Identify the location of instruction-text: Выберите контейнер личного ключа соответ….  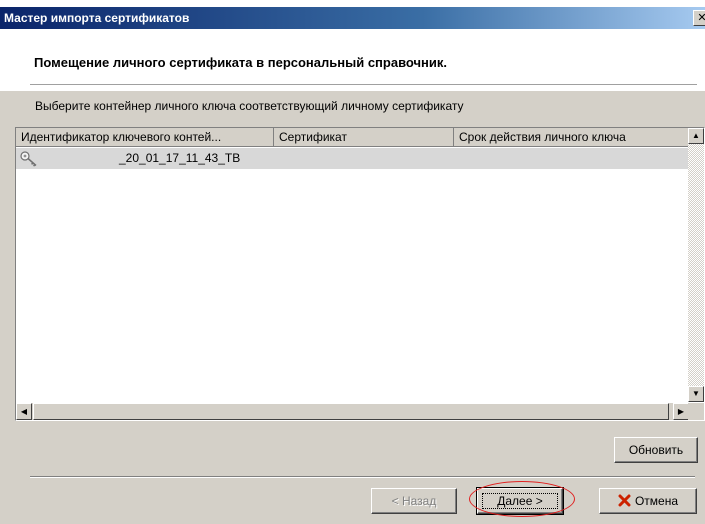
(249, 106).